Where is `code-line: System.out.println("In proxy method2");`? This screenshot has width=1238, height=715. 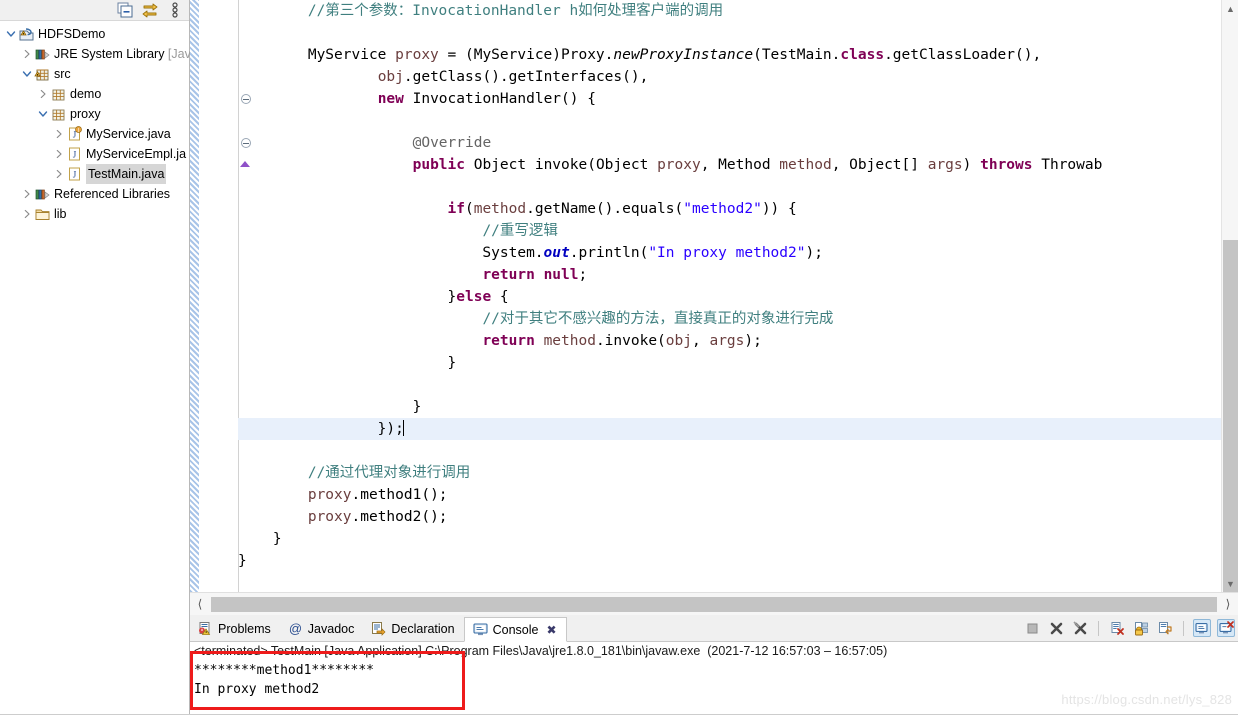
code-line: System.out.println("In proxy method2"); is located at coordinates (530, 253).